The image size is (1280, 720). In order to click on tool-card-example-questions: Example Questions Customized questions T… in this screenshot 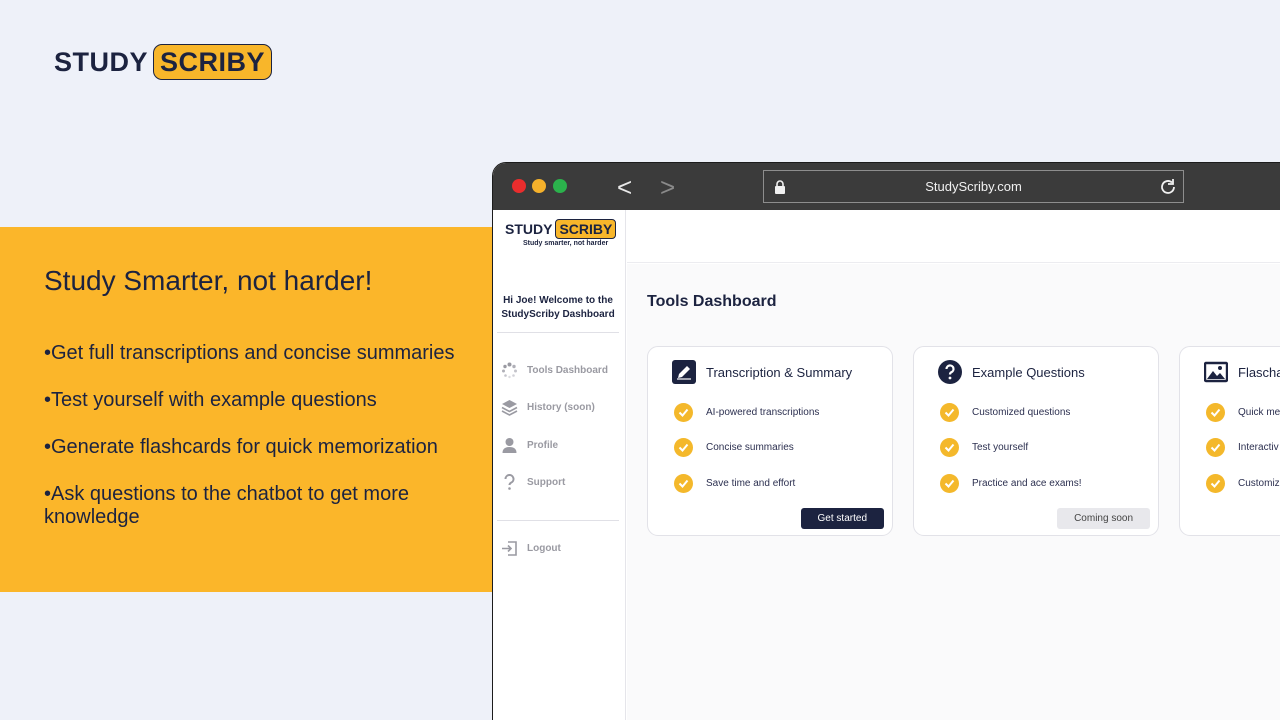, I will do `click(1036, 441)`.